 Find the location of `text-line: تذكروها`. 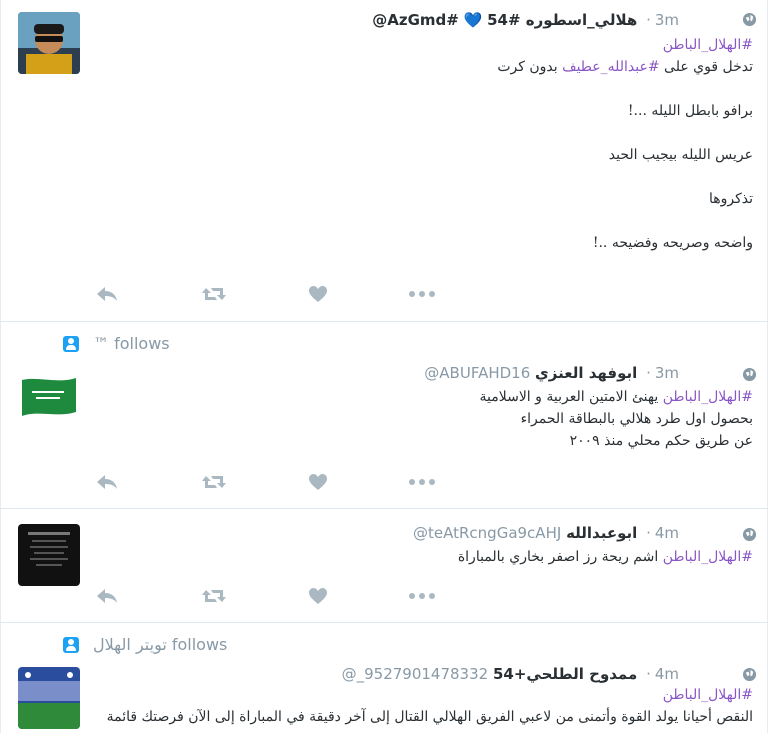

text-line: تذكروها is located at coordinates (730, 199).